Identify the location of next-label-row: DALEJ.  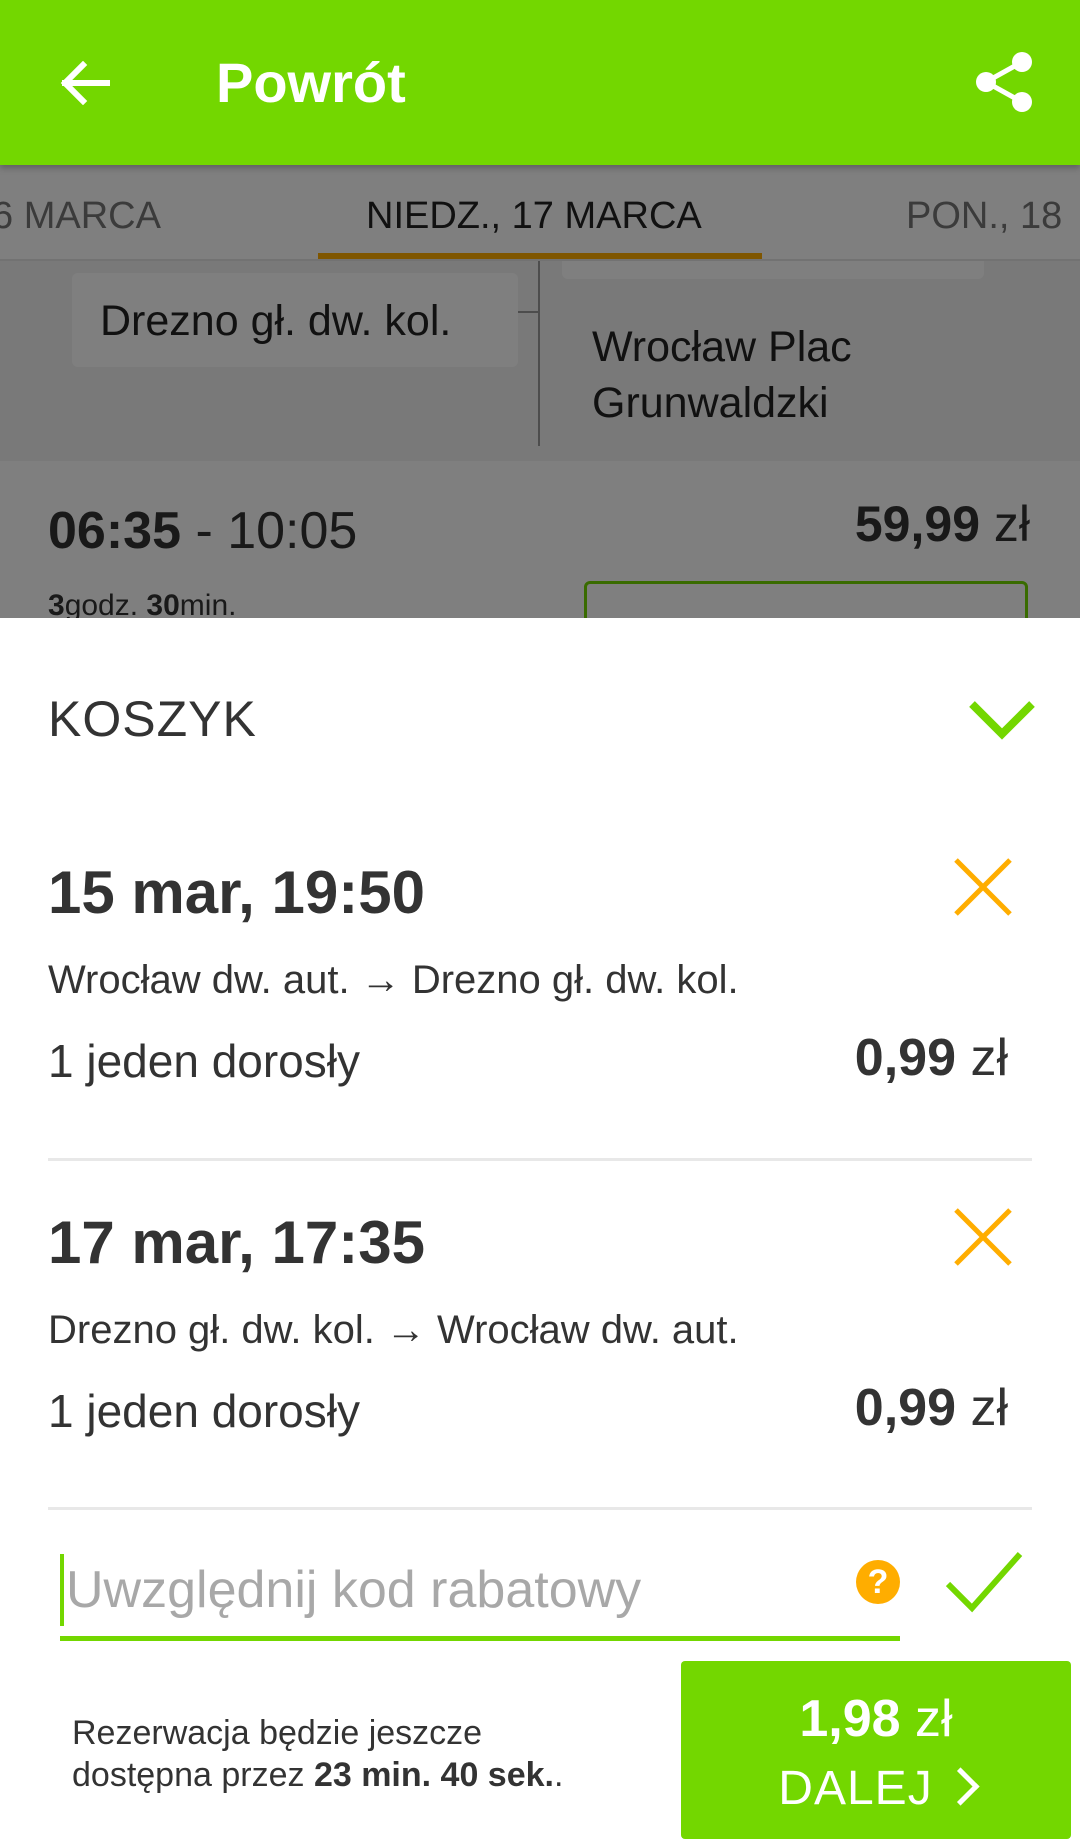
(876, 1788).